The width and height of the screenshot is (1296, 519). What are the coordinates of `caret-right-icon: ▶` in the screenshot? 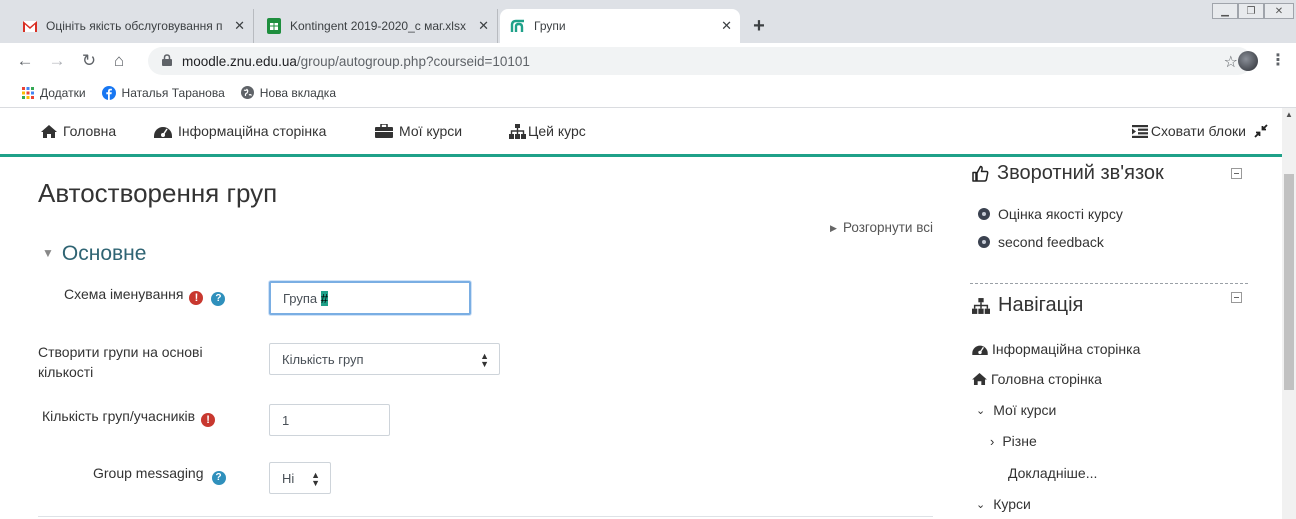 It's located at (833, 228).